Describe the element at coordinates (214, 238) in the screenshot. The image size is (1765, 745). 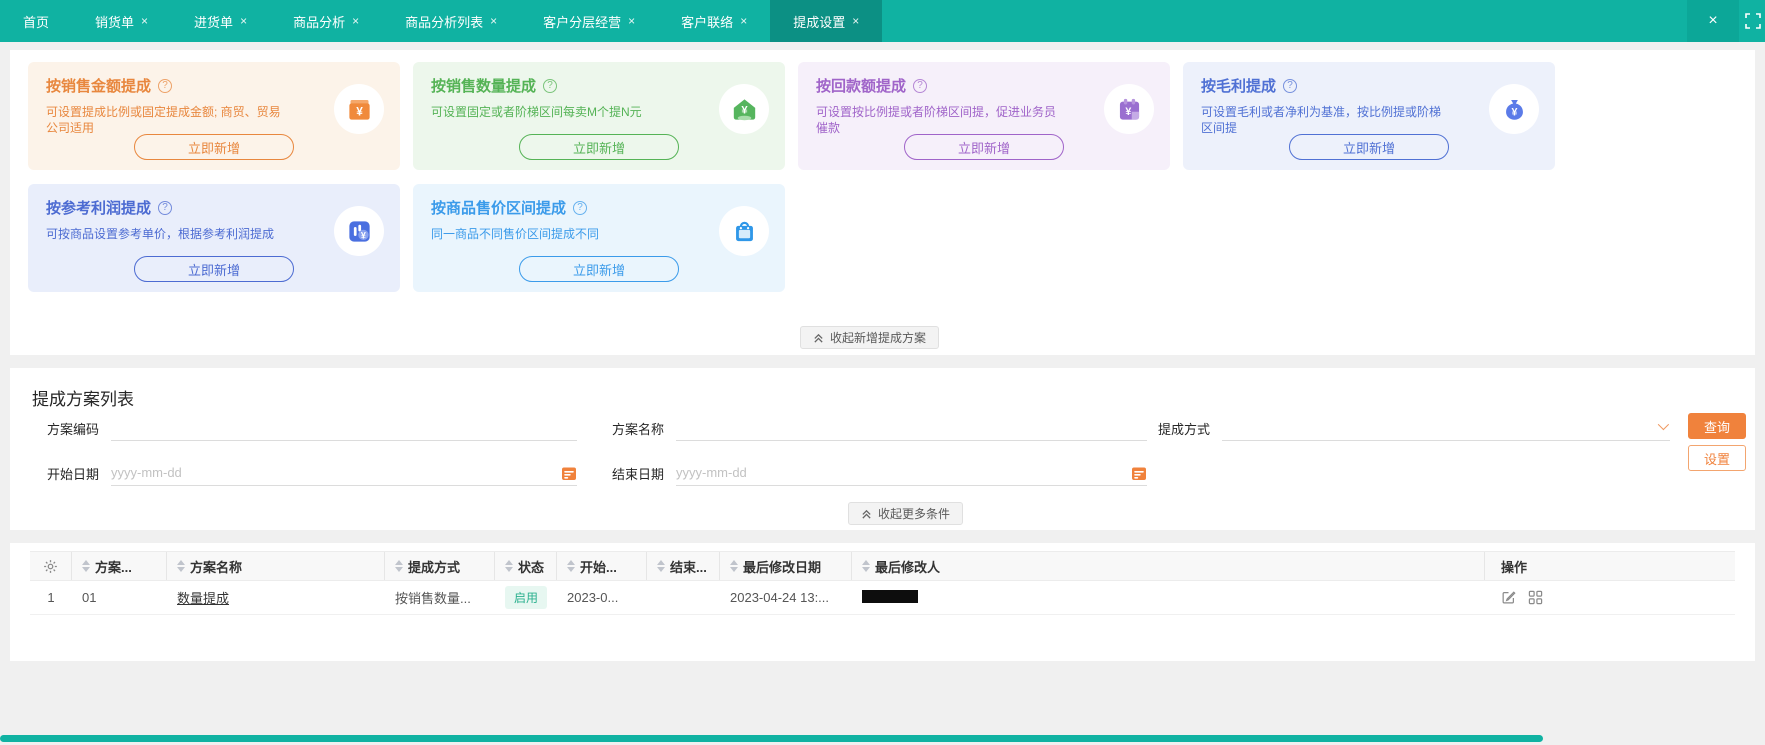
I see `card-reference-profit-commission: 按参考利润提成? 可按商品设置参考单价，根据参考利润提成 立即新增 ¥` at that location.